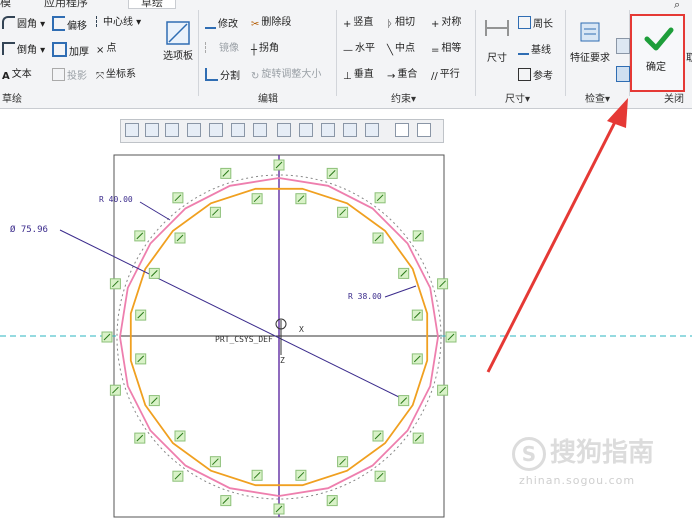  I want to click on csys-label: PRT_CSYS_DEF, so click(244, 339).